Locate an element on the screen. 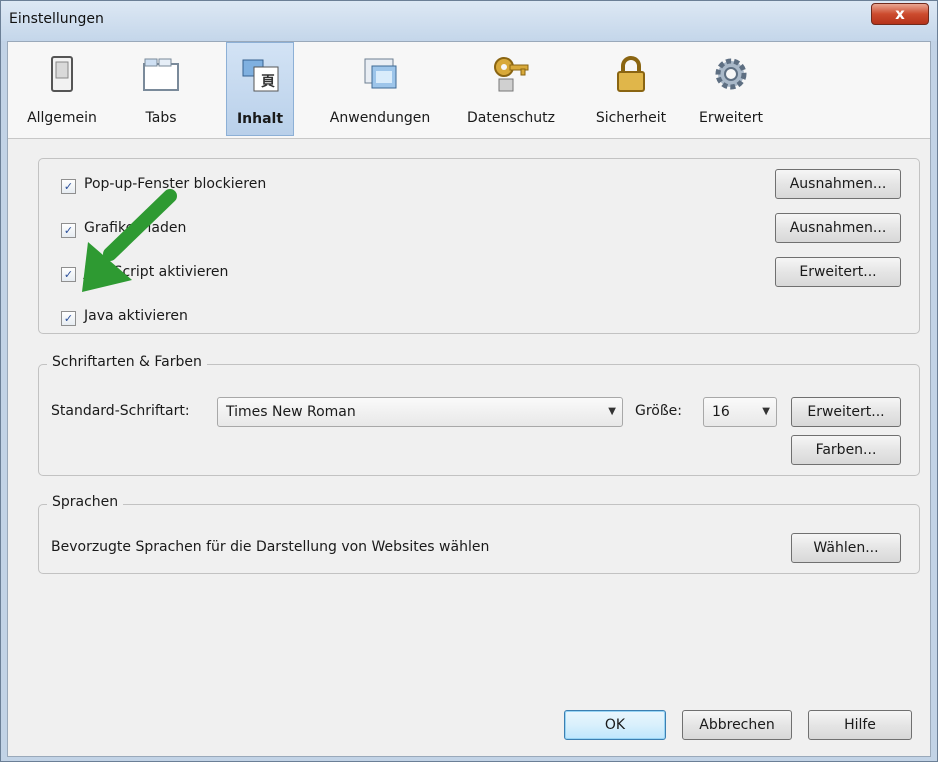  tab-erweitert: Erweitert is located at coordinates (731, 89).